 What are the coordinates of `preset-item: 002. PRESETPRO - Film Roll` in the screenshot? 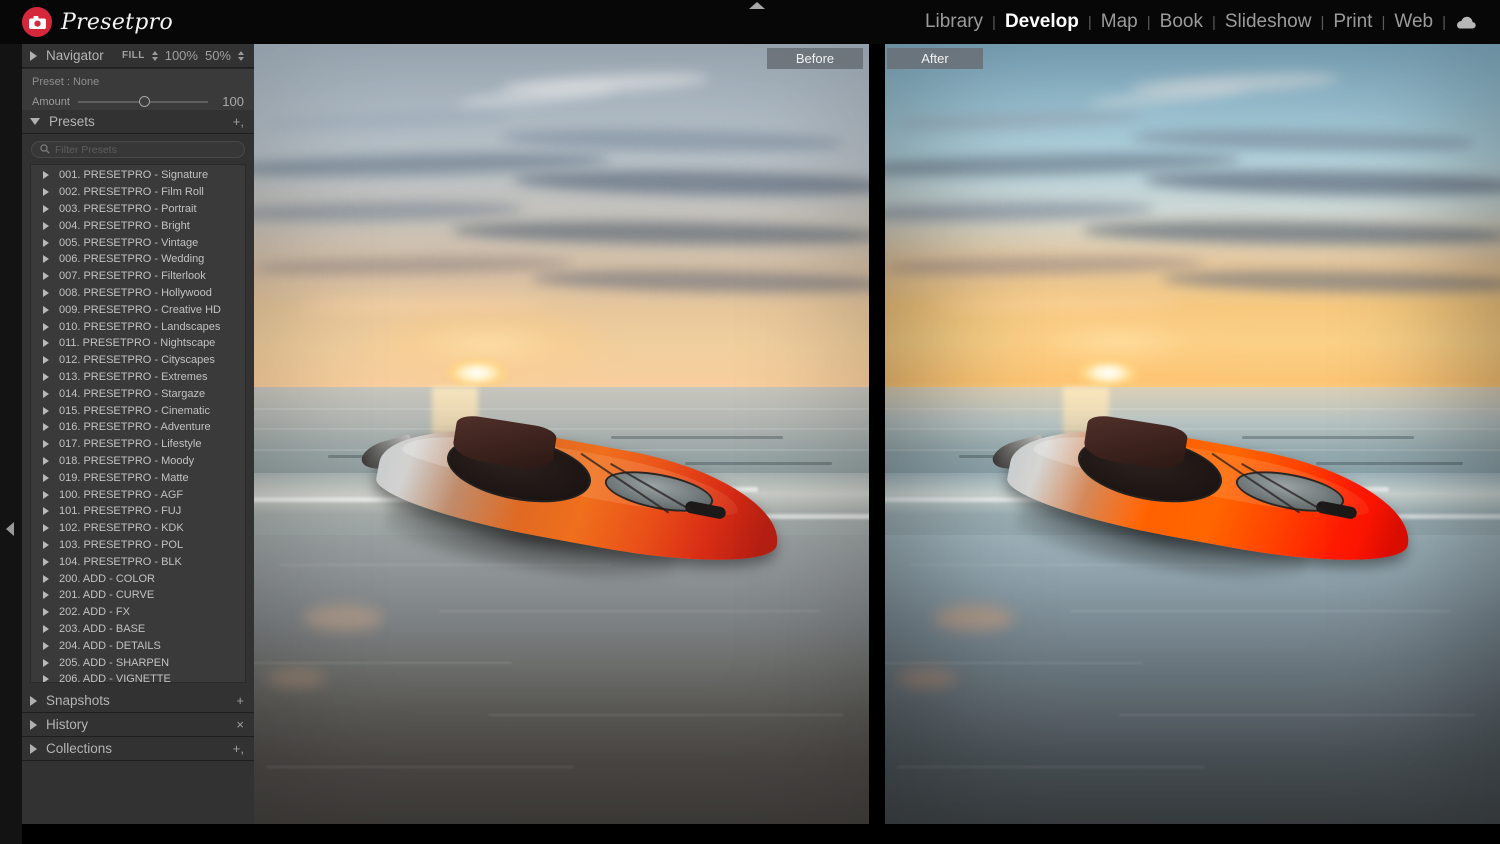 It's located at (138, 192).